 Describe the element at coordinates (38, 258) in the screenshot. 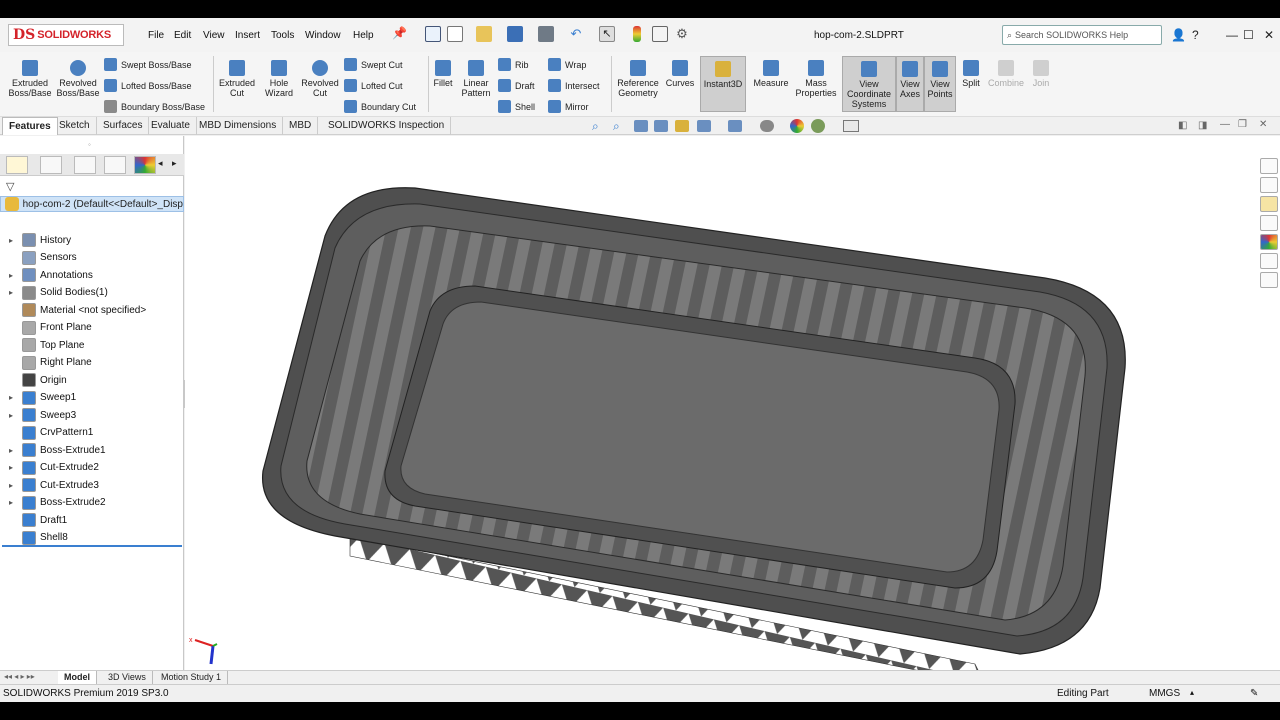

I see `tree-item: Sensors` at that location.